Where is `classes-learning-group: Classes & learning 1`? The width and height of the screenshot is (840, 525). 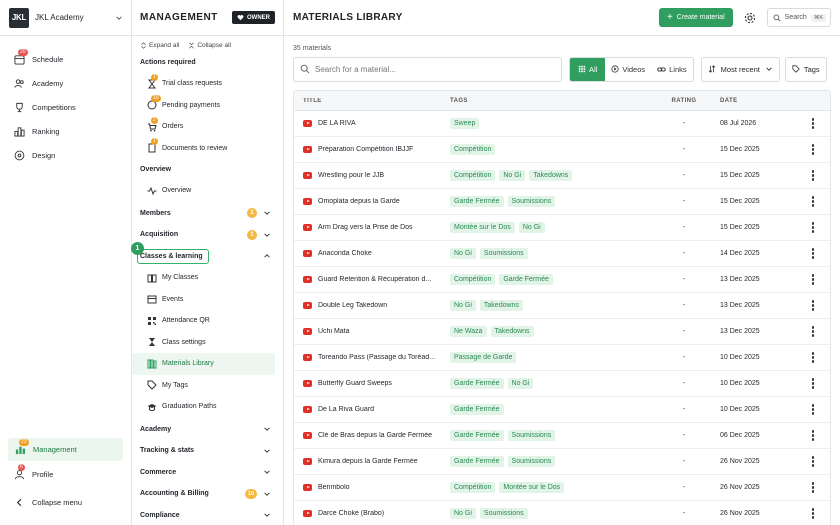 classes-learning-group: Classes & learning 1 is located at coordinates (207, 254).